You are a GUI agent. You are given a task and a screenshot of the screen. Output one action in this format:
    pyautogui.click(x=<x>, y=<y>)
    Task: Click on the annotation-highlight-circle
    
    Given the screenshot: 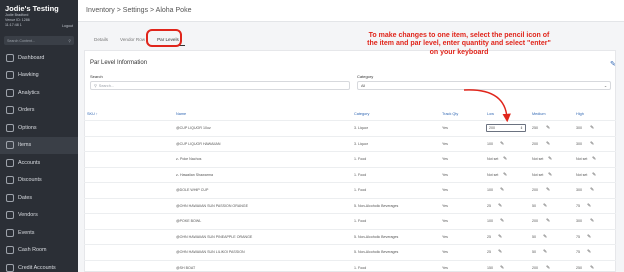 What is the action you would take?
    pyautogui.click(x=164, y=38)
    